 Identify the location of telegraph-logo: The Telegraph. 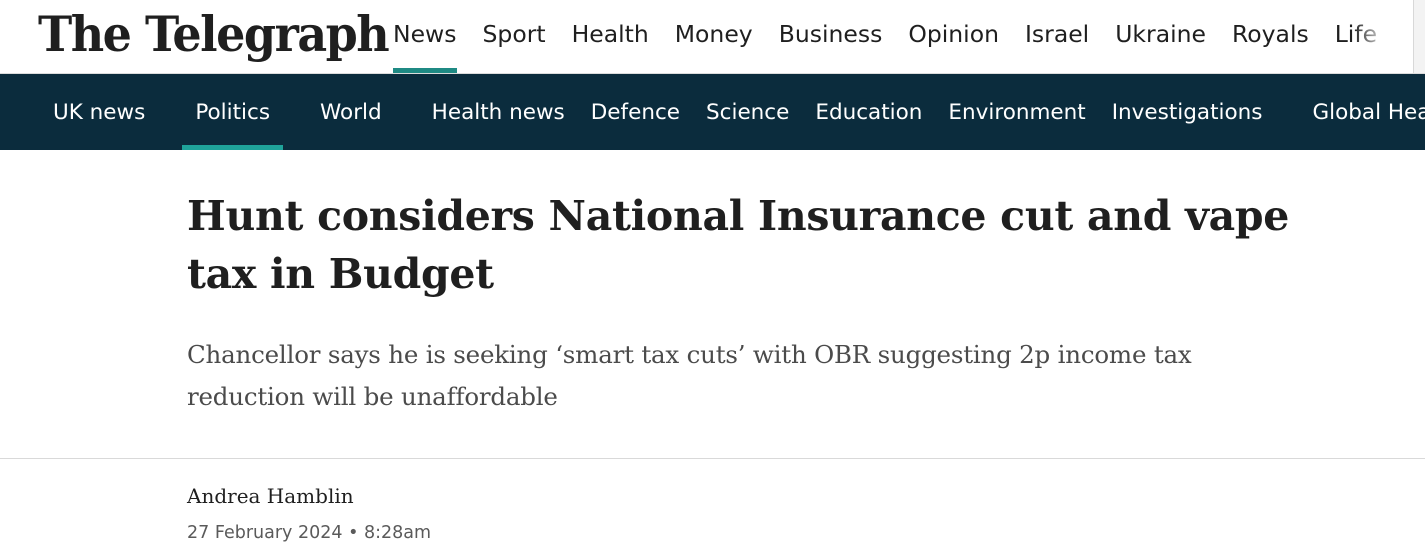
(214, 33).